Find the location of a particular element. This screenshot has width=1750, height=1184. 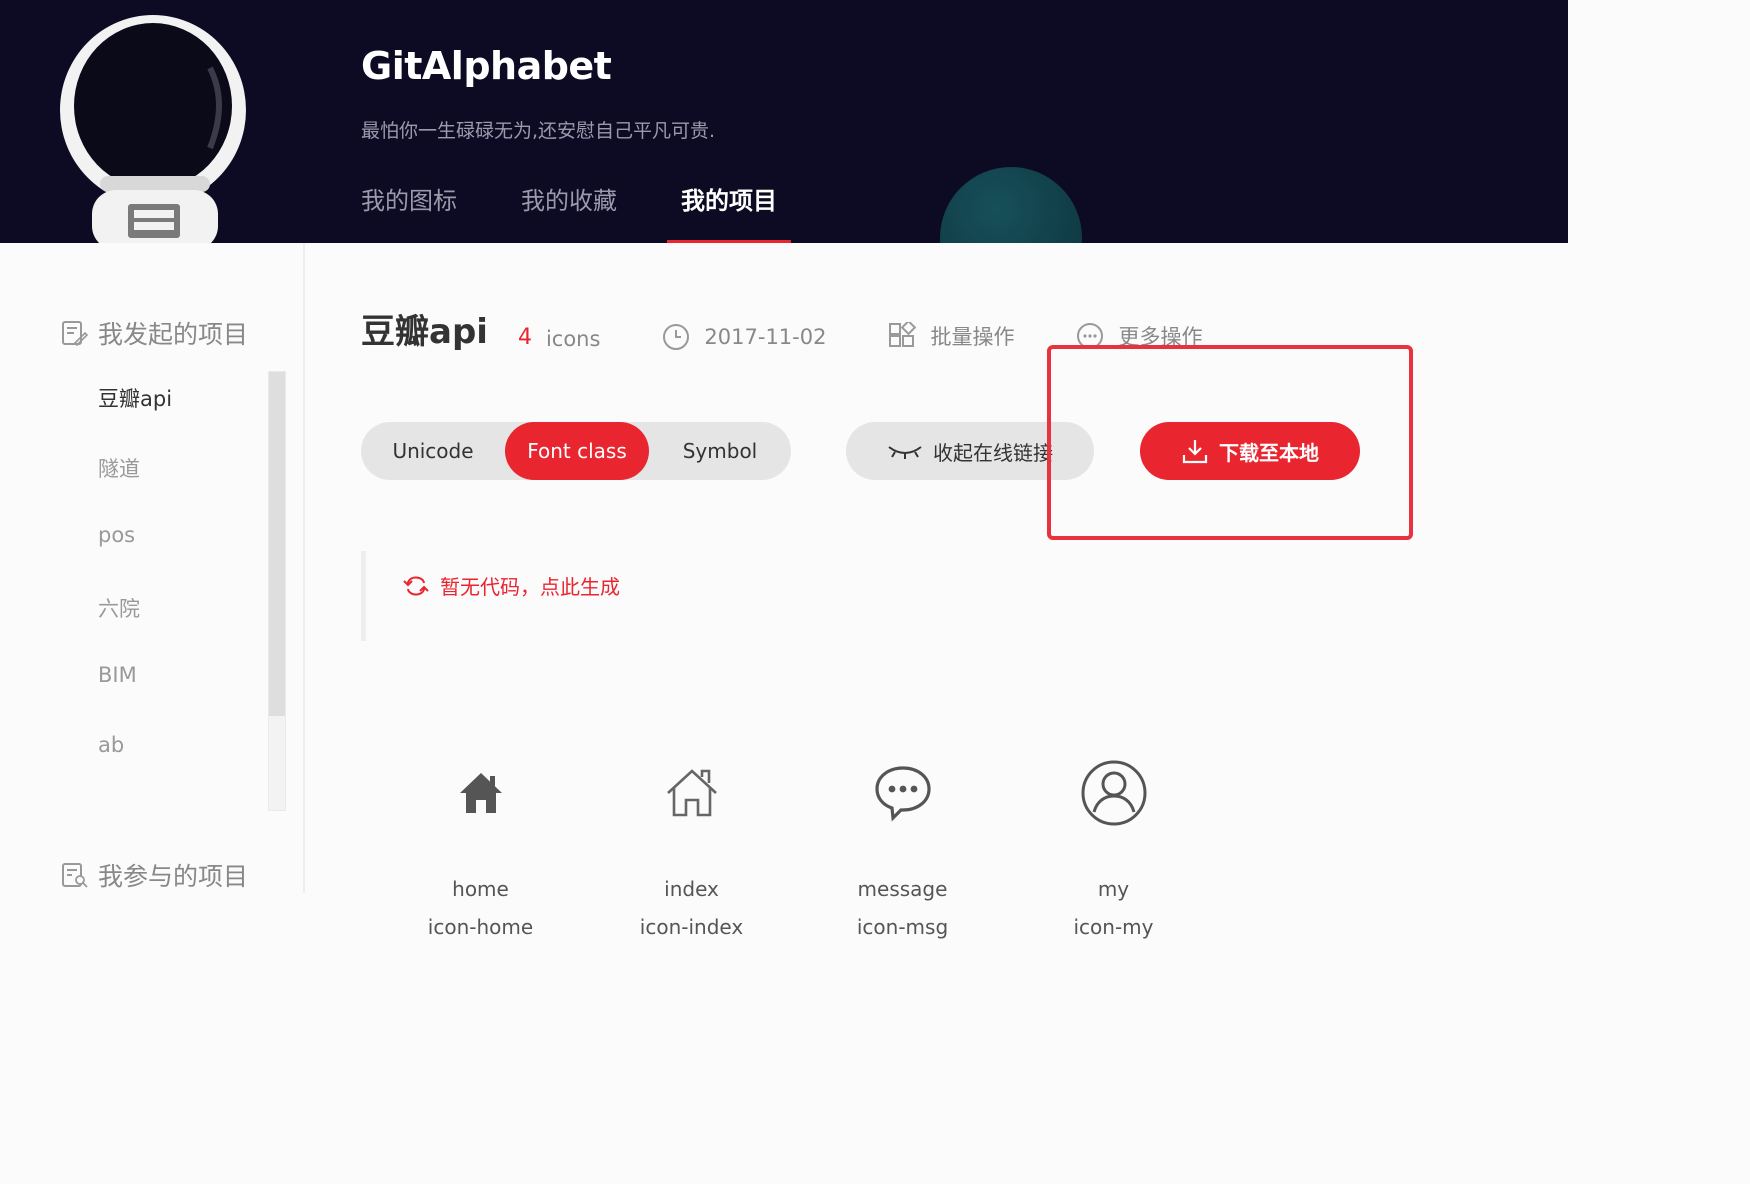

icon-card-my: my icon-my is located at coordinates (1113, 846).